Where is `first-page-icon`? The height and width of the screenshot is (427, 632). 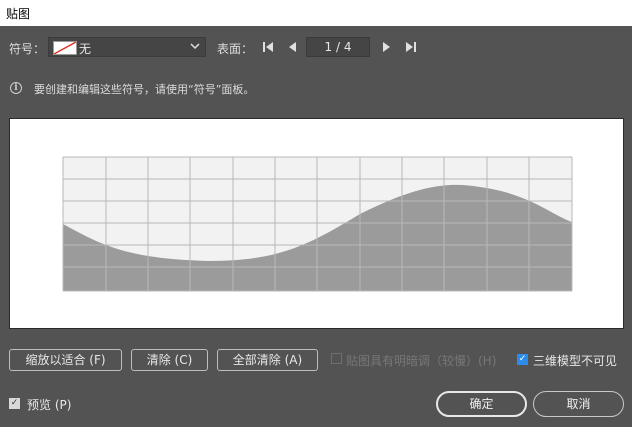
first-page-icon is located at coordinates (268, 47).